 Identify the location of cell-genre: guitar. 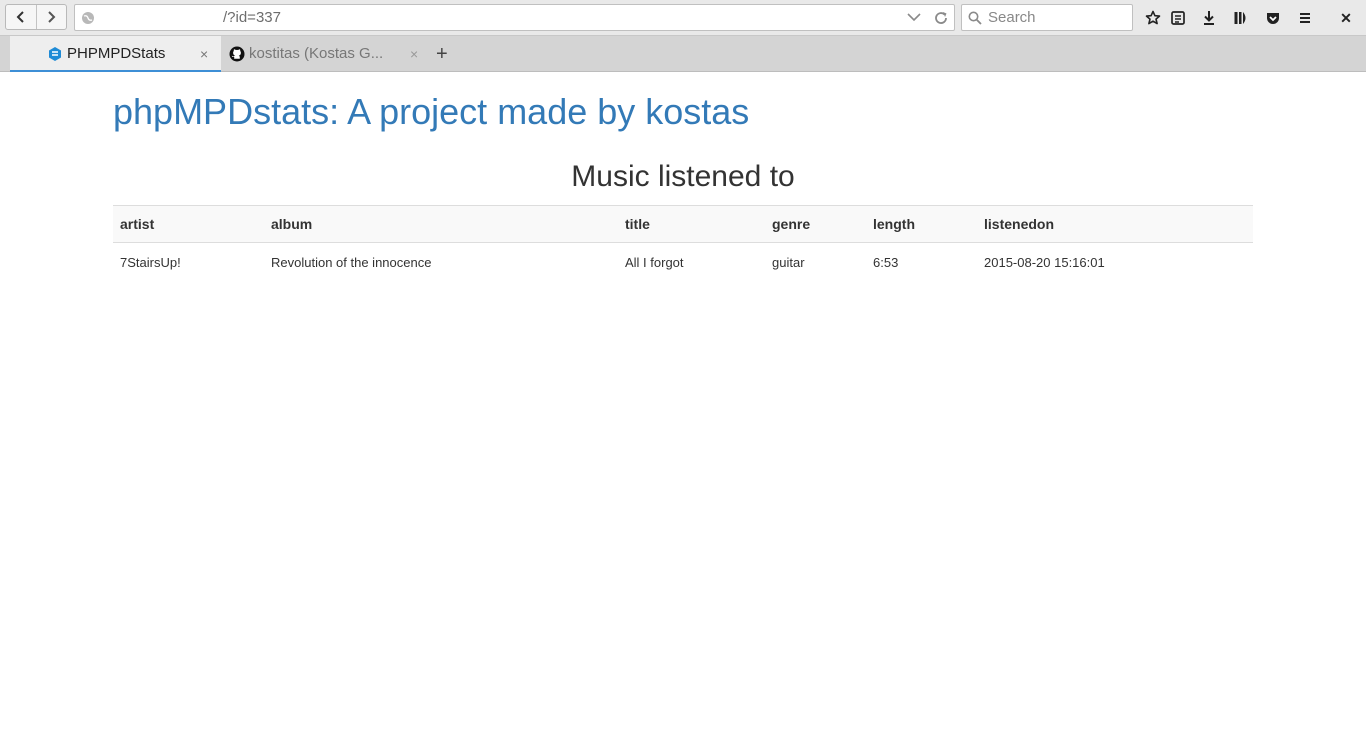
(788, 262).